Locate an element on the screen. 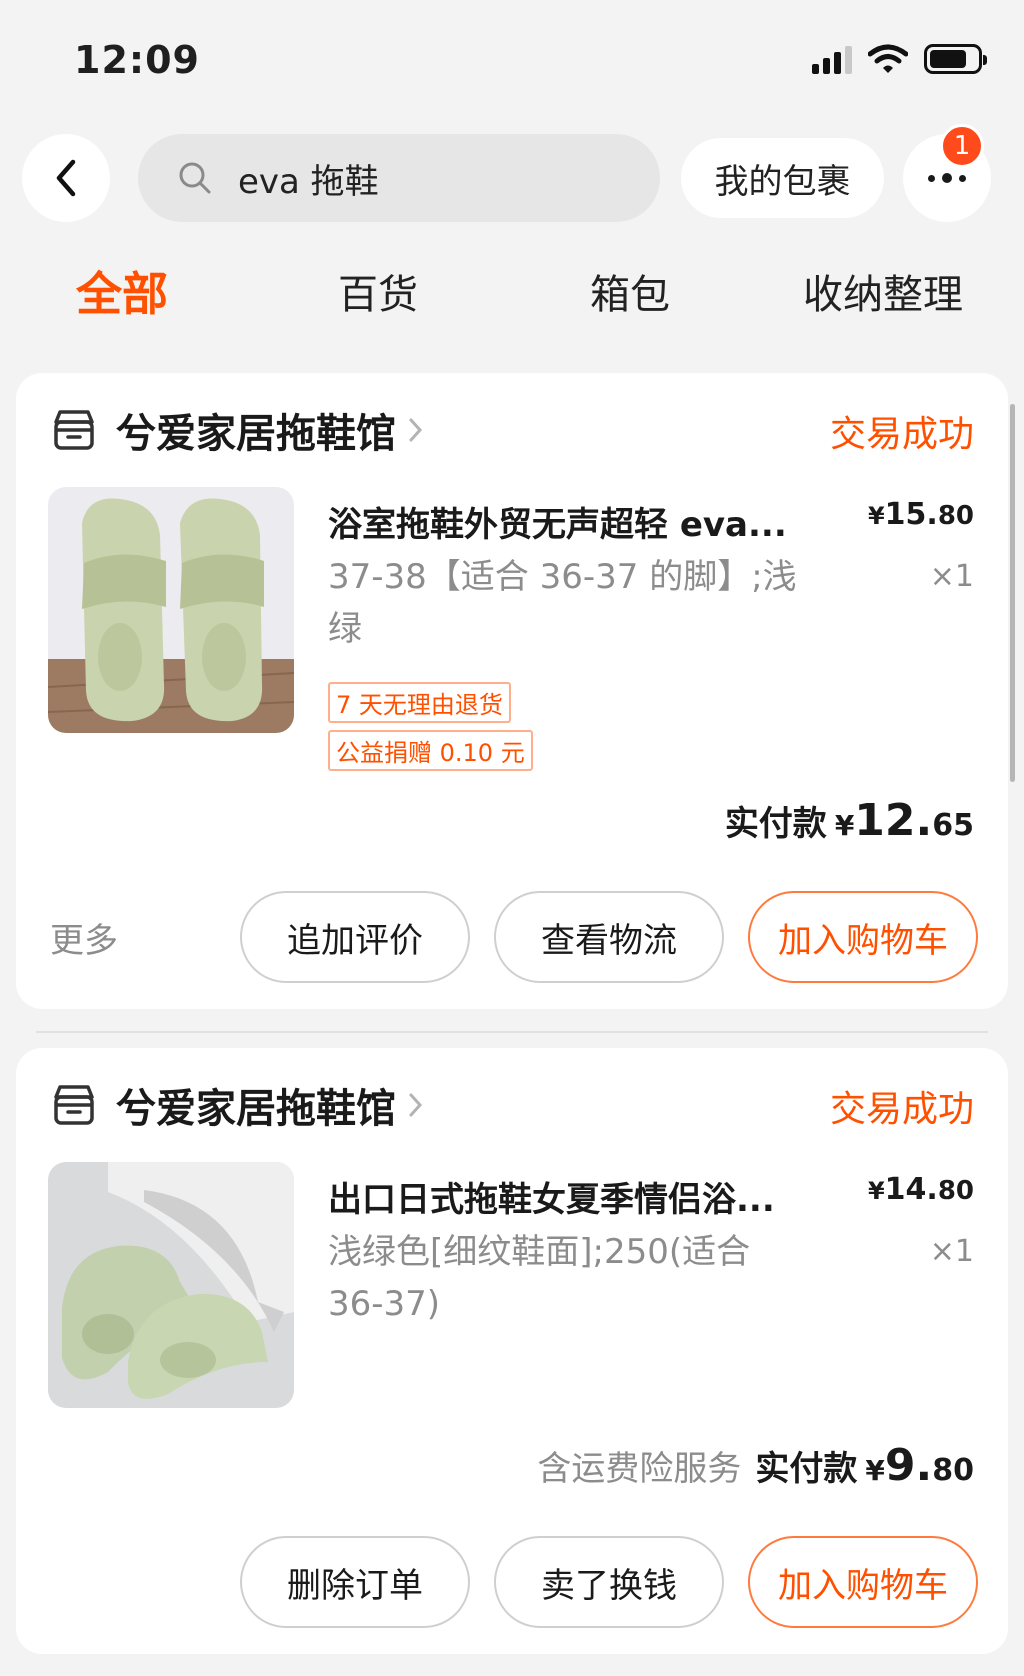  my-parcels-button: 我的包裹 is located at coordinates (782, 178).